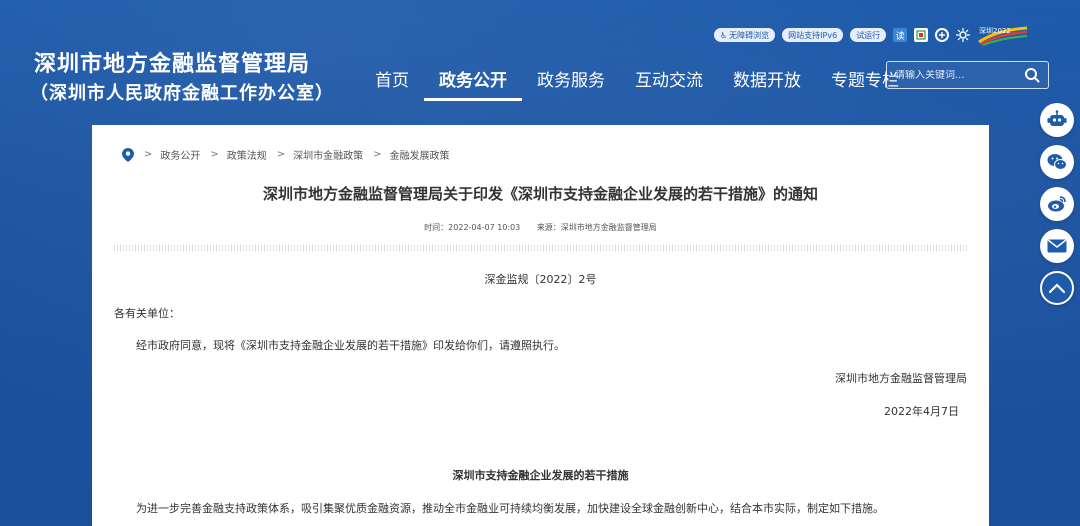 The width and height of the screenshot is (1080, 526). What do you see at coordinates (868, 35) in the screenshot?
I see `trial-badge: 试运行` at bounding box center [868, 35].